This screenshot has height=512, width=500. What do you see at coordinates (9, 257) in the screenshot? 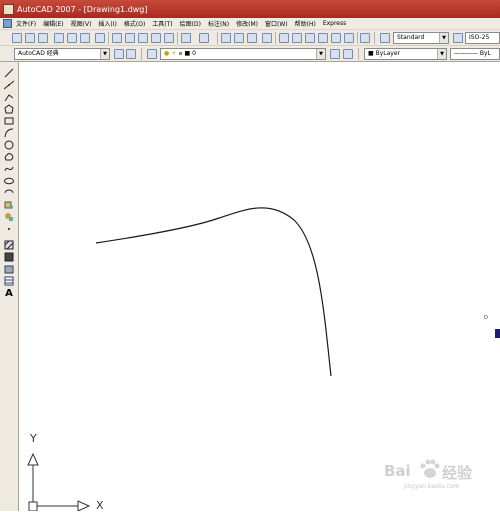
I see `gradient-icon` at bounding box center [9, 257].